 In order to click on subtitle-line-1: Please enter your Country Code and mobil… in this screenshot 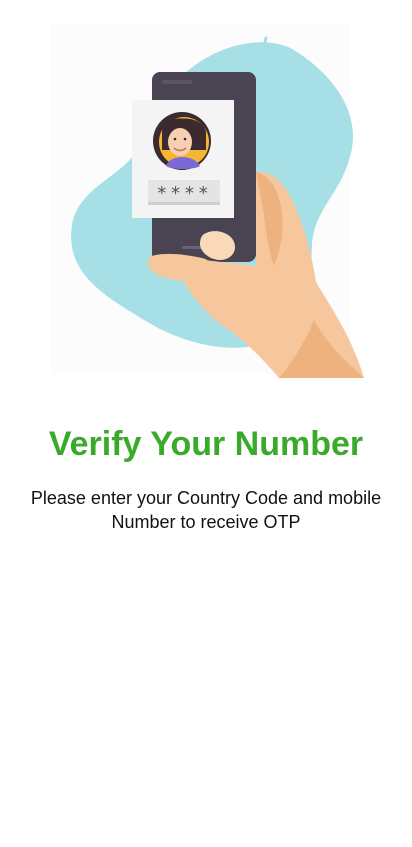, I will do `click(206, 498)`.